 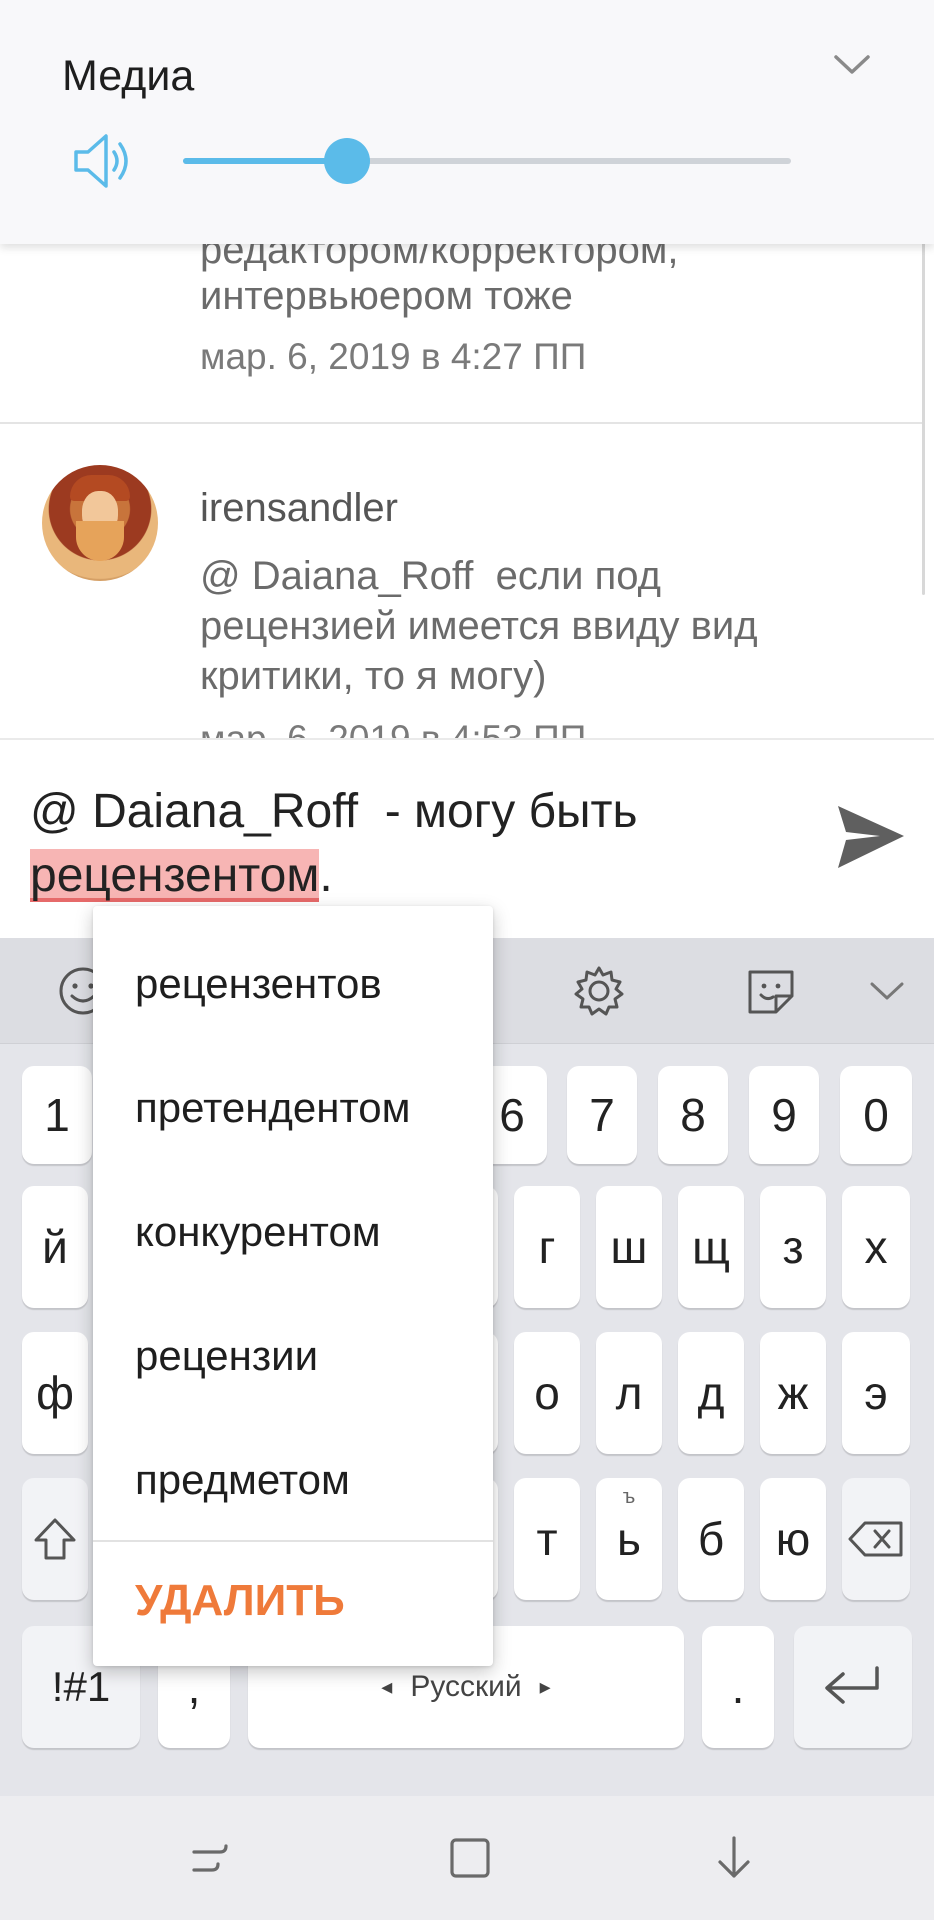 I want to click on key-щ: щ, so click(x=711, y=1247).